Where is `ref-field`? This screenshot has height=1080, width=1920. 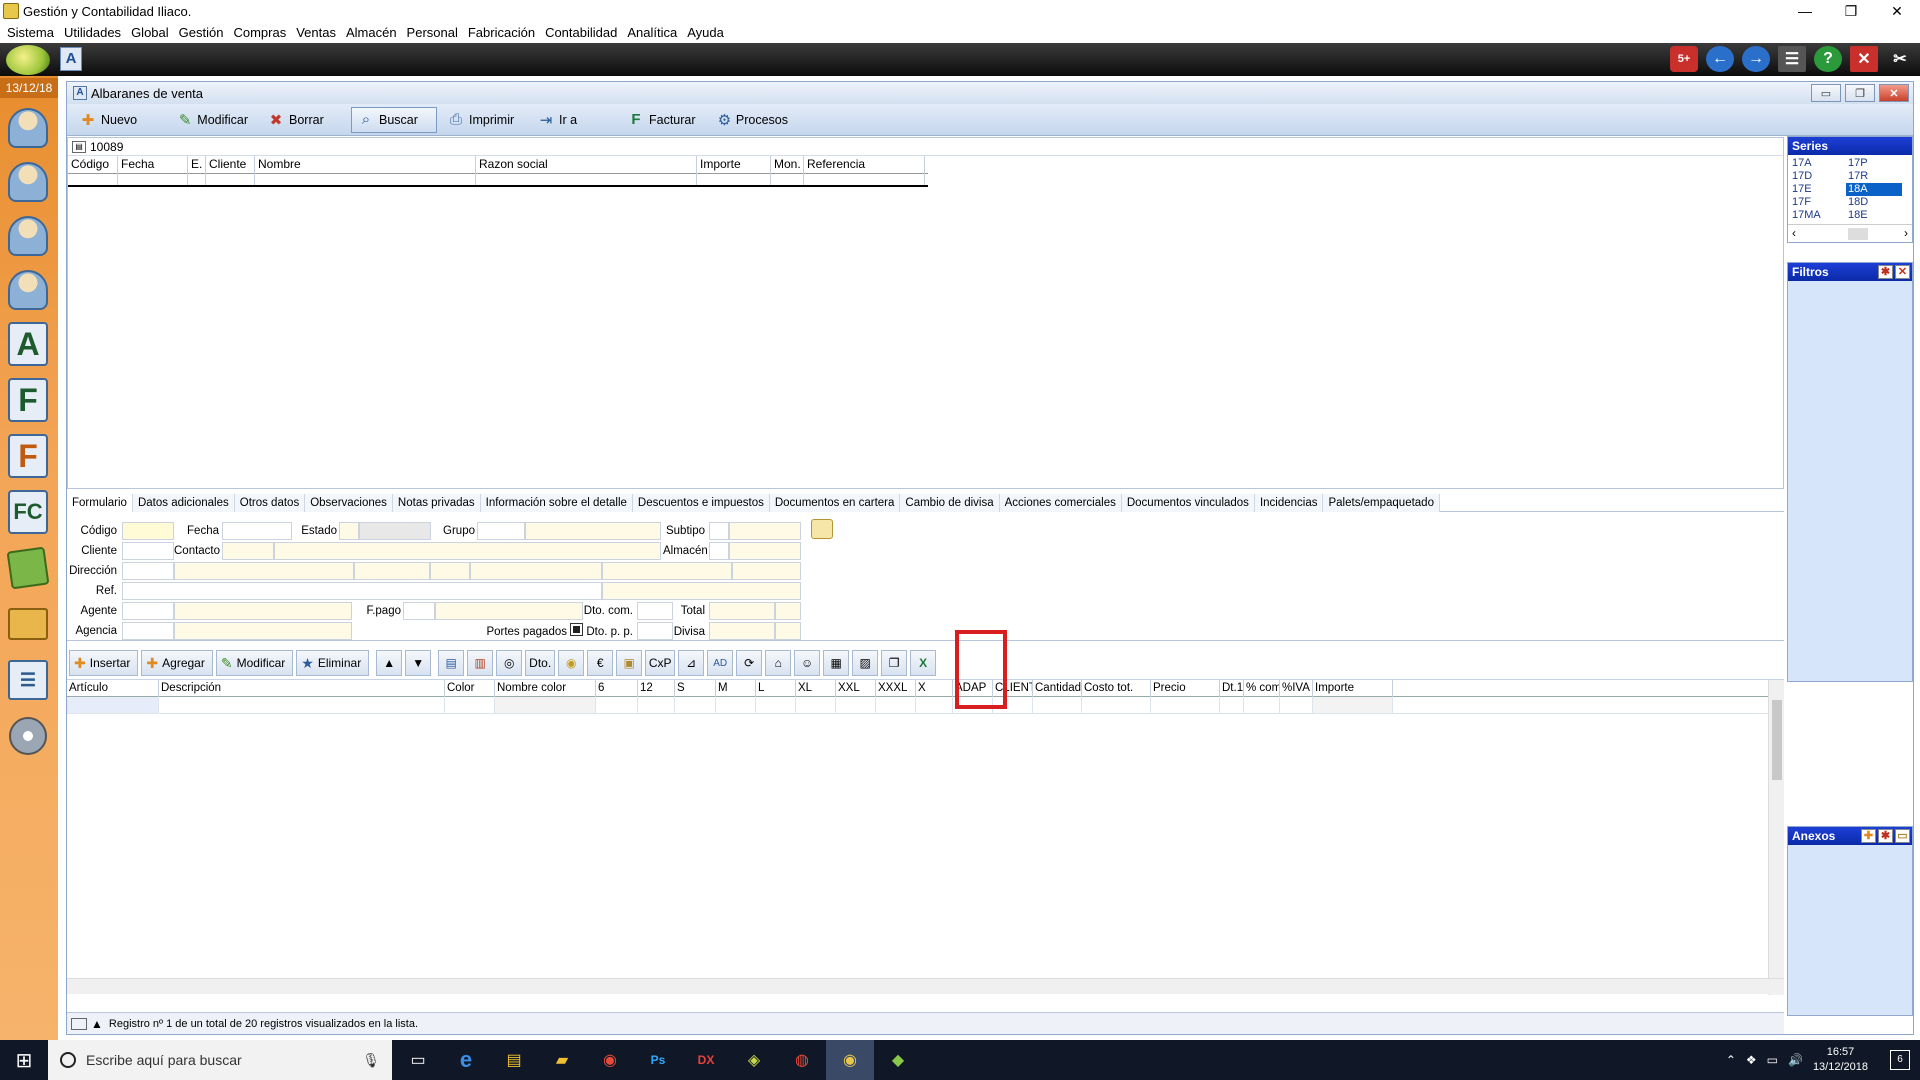 ref-field is located at coordinates (362, 591).